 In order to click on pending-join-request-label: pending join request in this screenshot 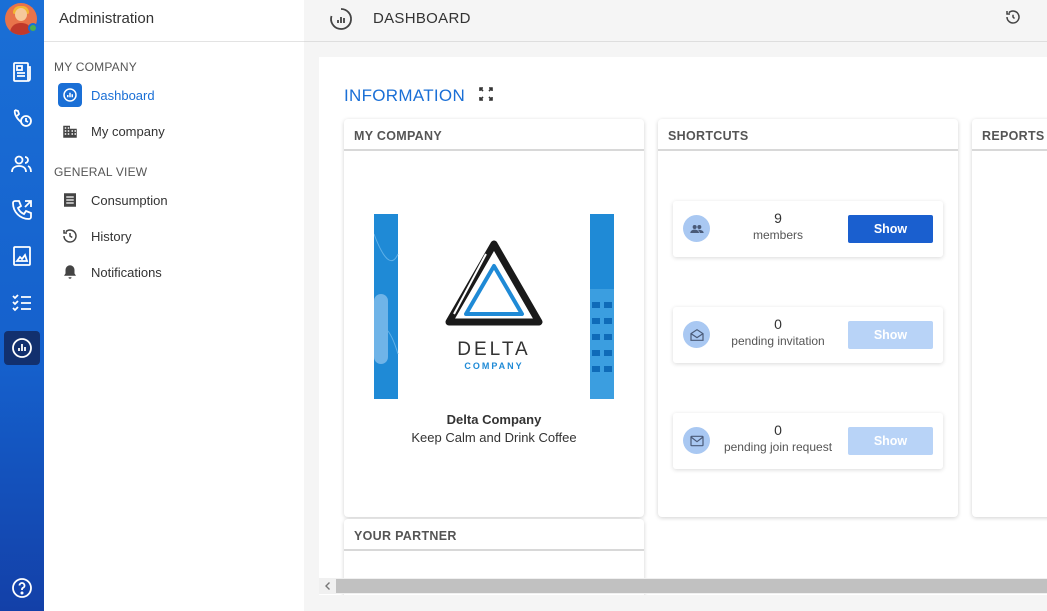, I will do `click(778, 447)`.